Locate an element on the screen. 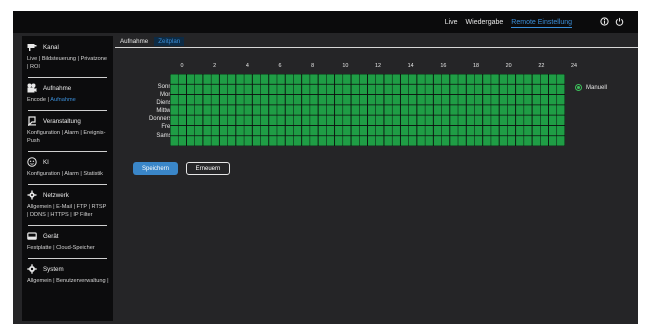  sidebar-section-geraet: Gerät Festplatte | Cloud-Speicher is located at coordinates (67, 241).